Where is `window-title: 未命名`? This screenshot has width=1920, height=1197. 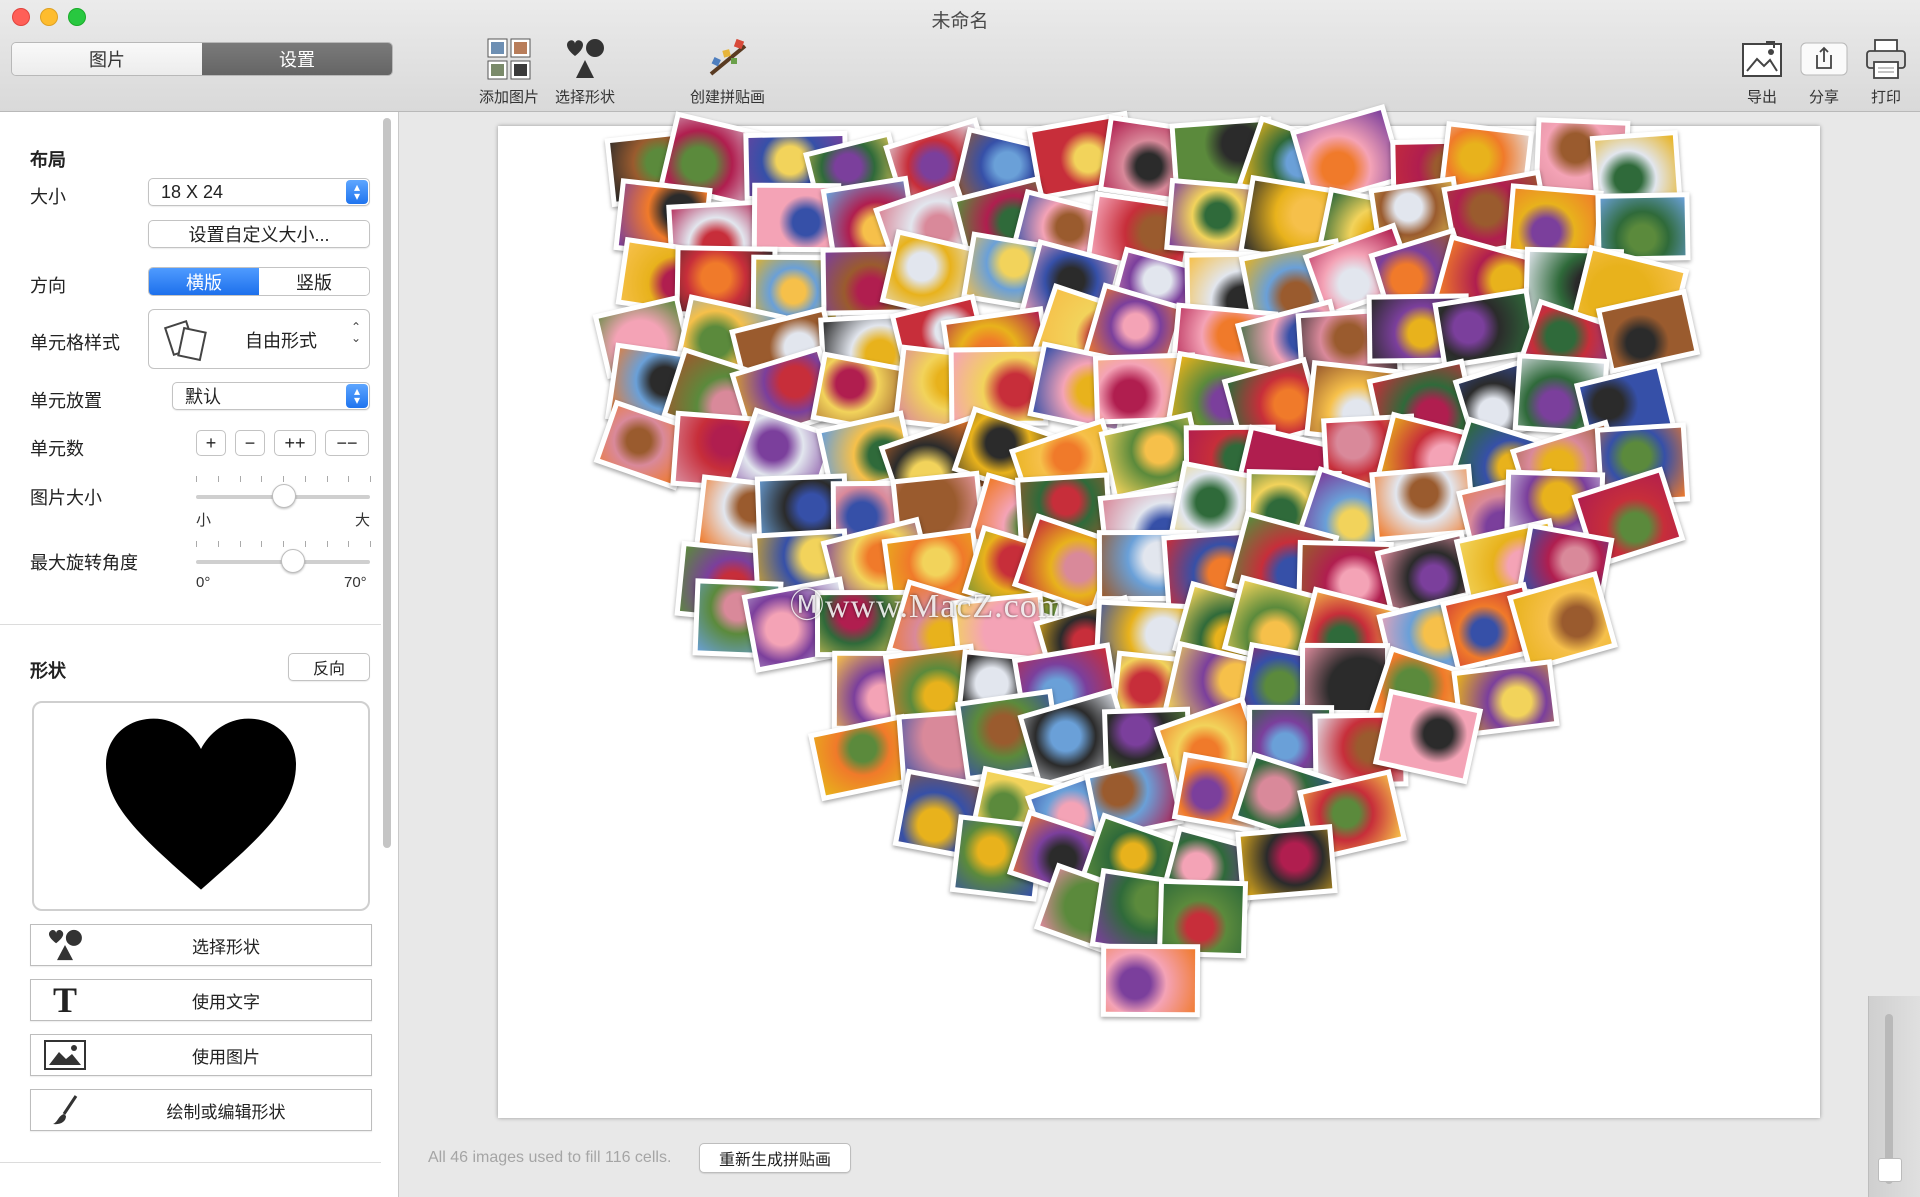 window-title: 未命名 is located at coordinates (960, 21).